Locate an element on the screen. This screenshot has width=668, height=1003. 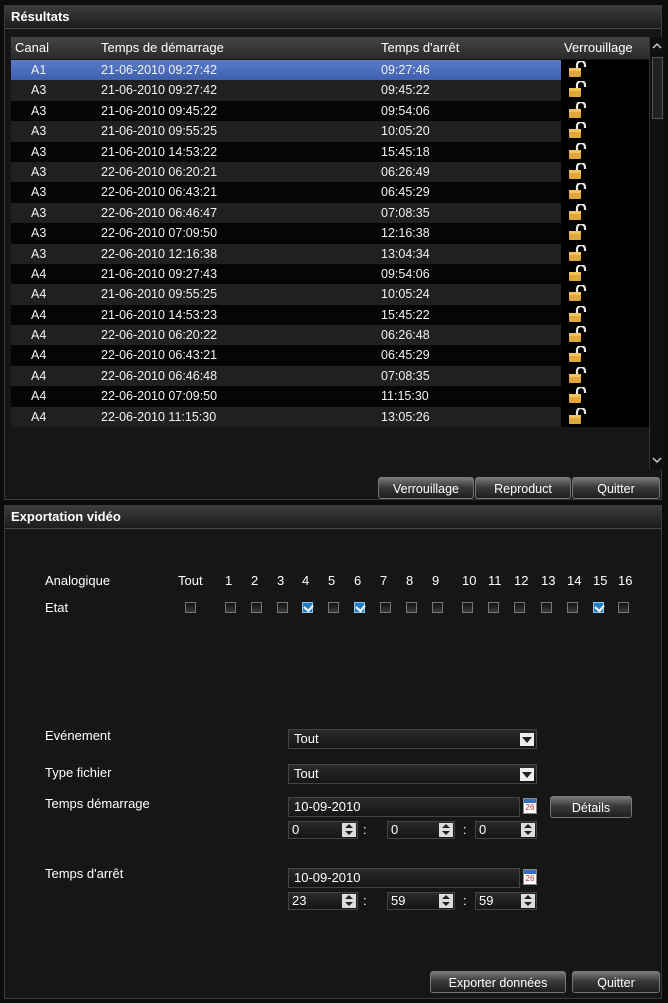
table-row: A4 21-06-2010 09:27:43 09:54:06 is located at coordinates (330, 274).